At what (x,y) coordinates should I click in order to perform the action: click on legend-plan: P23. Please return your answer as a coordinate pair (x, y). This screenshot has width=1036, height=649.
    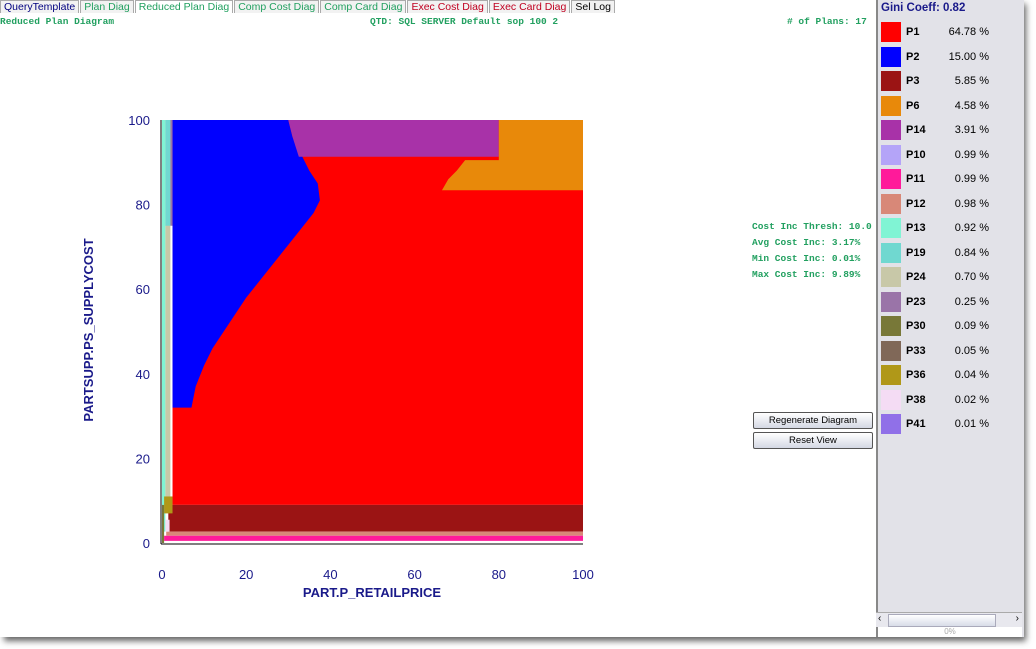
    Looking at the image, I should click on (916, 301).